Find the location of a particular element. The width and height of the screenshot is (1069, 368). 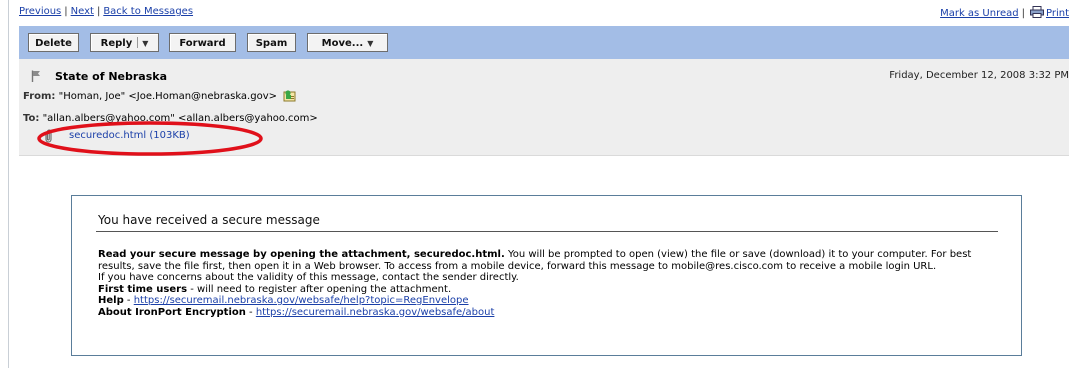

message-subject: State of Nebraska is located at coordinates (111, 76).